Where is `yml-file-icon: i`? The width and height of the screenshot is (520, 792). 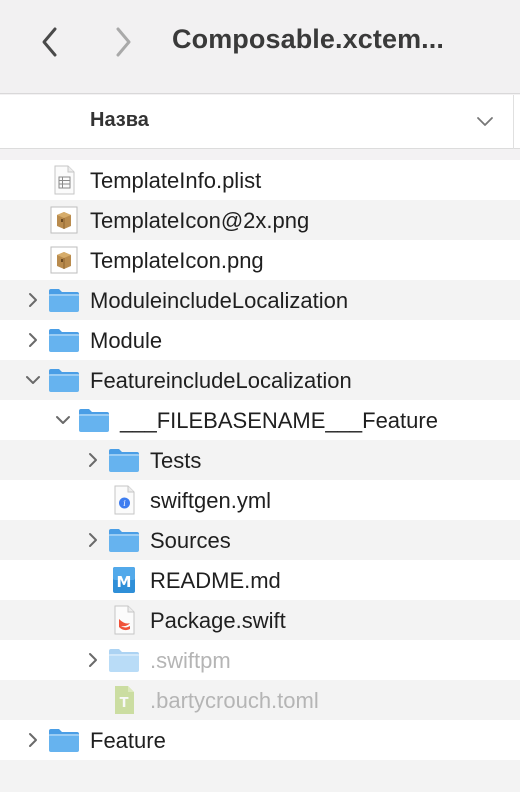
yml-file-icon: i is located at coordinates (124, 500).